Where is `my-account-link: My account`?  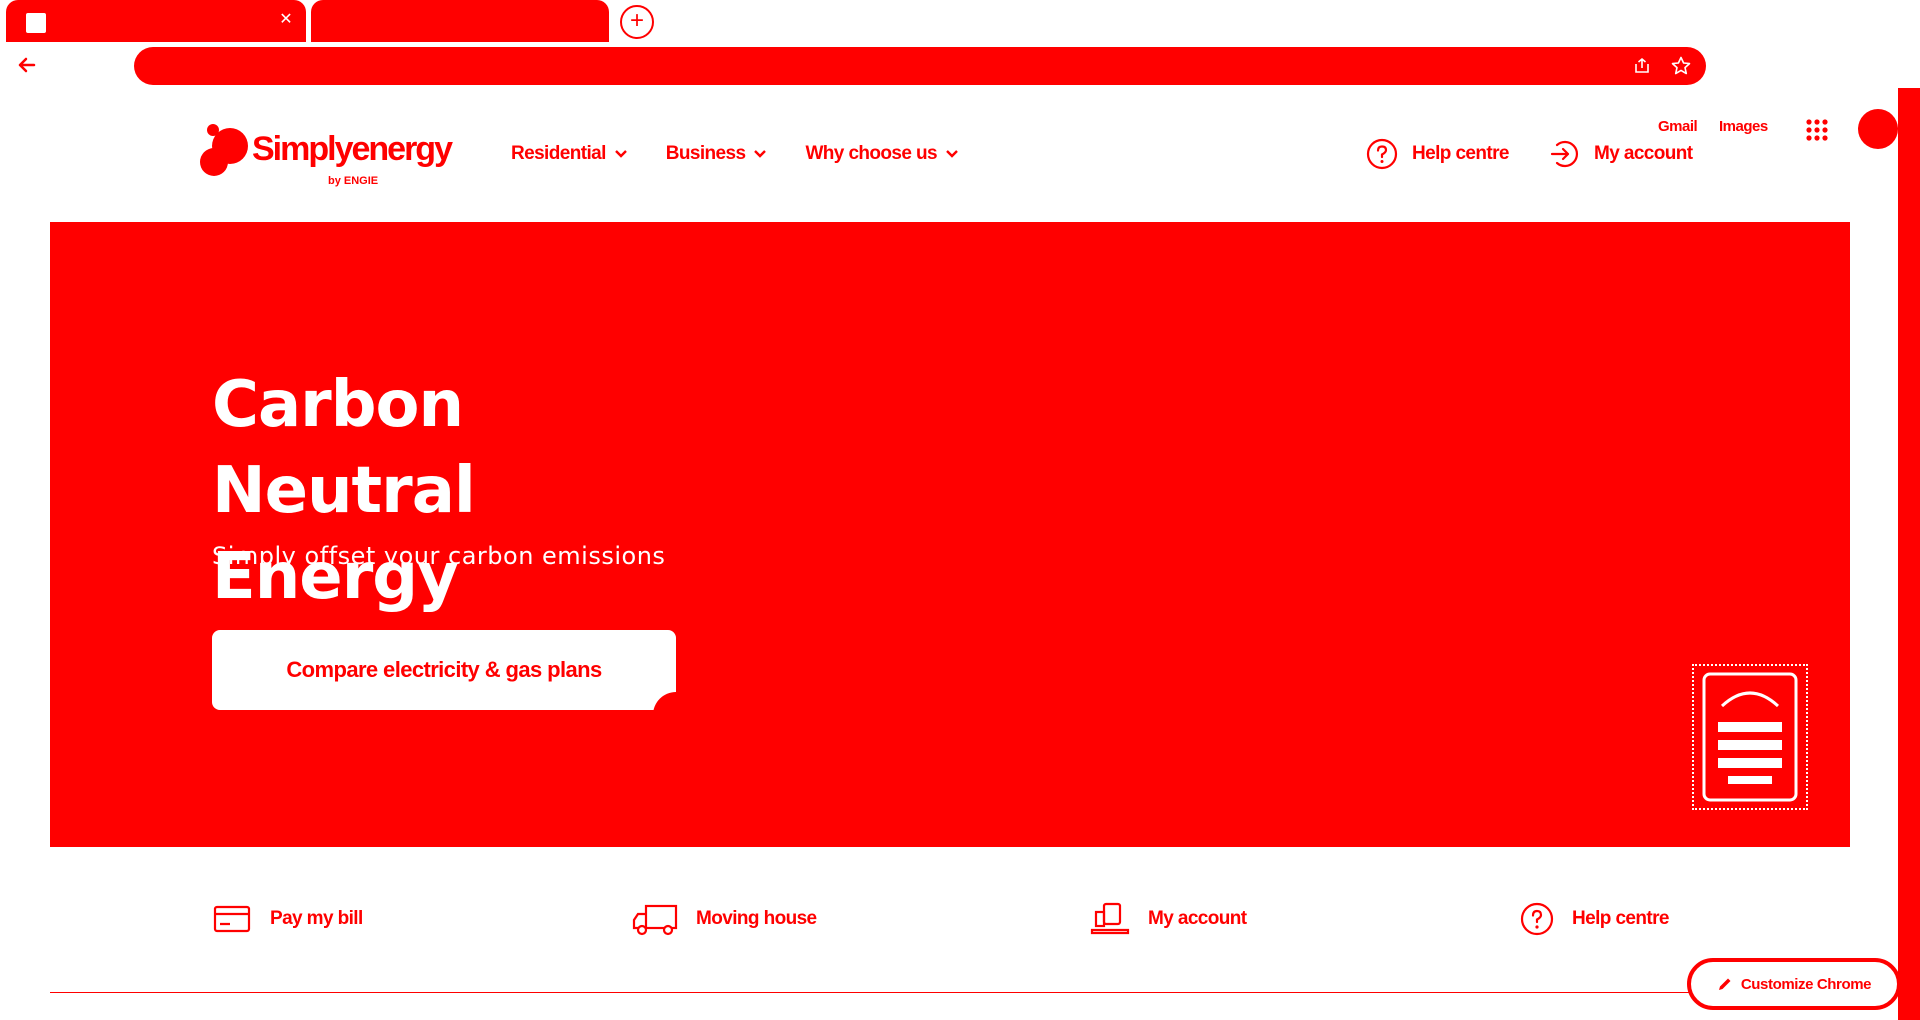 my-account-link: My account is located at coordinates (1620, 154).